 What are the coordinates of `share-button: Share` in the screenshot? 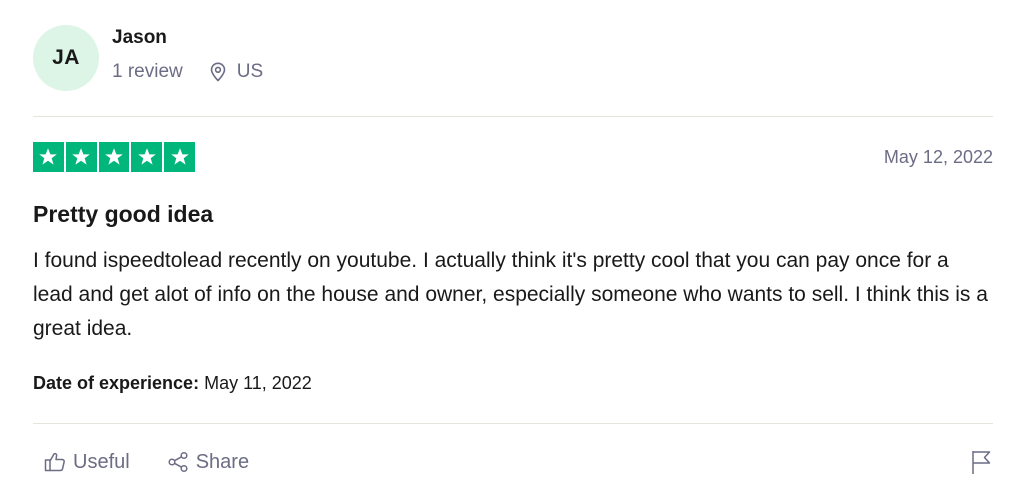 It's located at (207, 462).